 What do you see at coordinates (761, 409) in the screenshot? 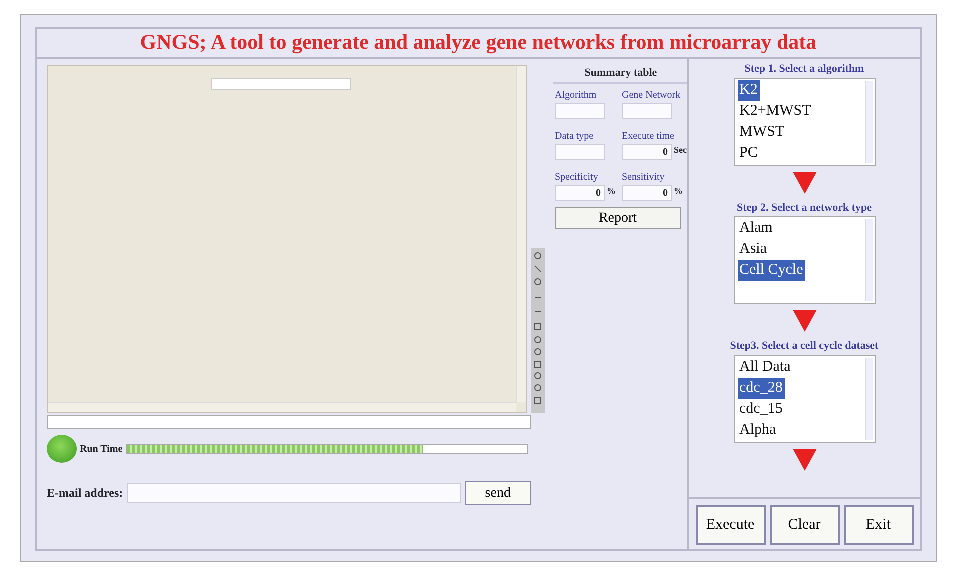
I see `list-item: cdc_15` at bounding box center [761, 409].